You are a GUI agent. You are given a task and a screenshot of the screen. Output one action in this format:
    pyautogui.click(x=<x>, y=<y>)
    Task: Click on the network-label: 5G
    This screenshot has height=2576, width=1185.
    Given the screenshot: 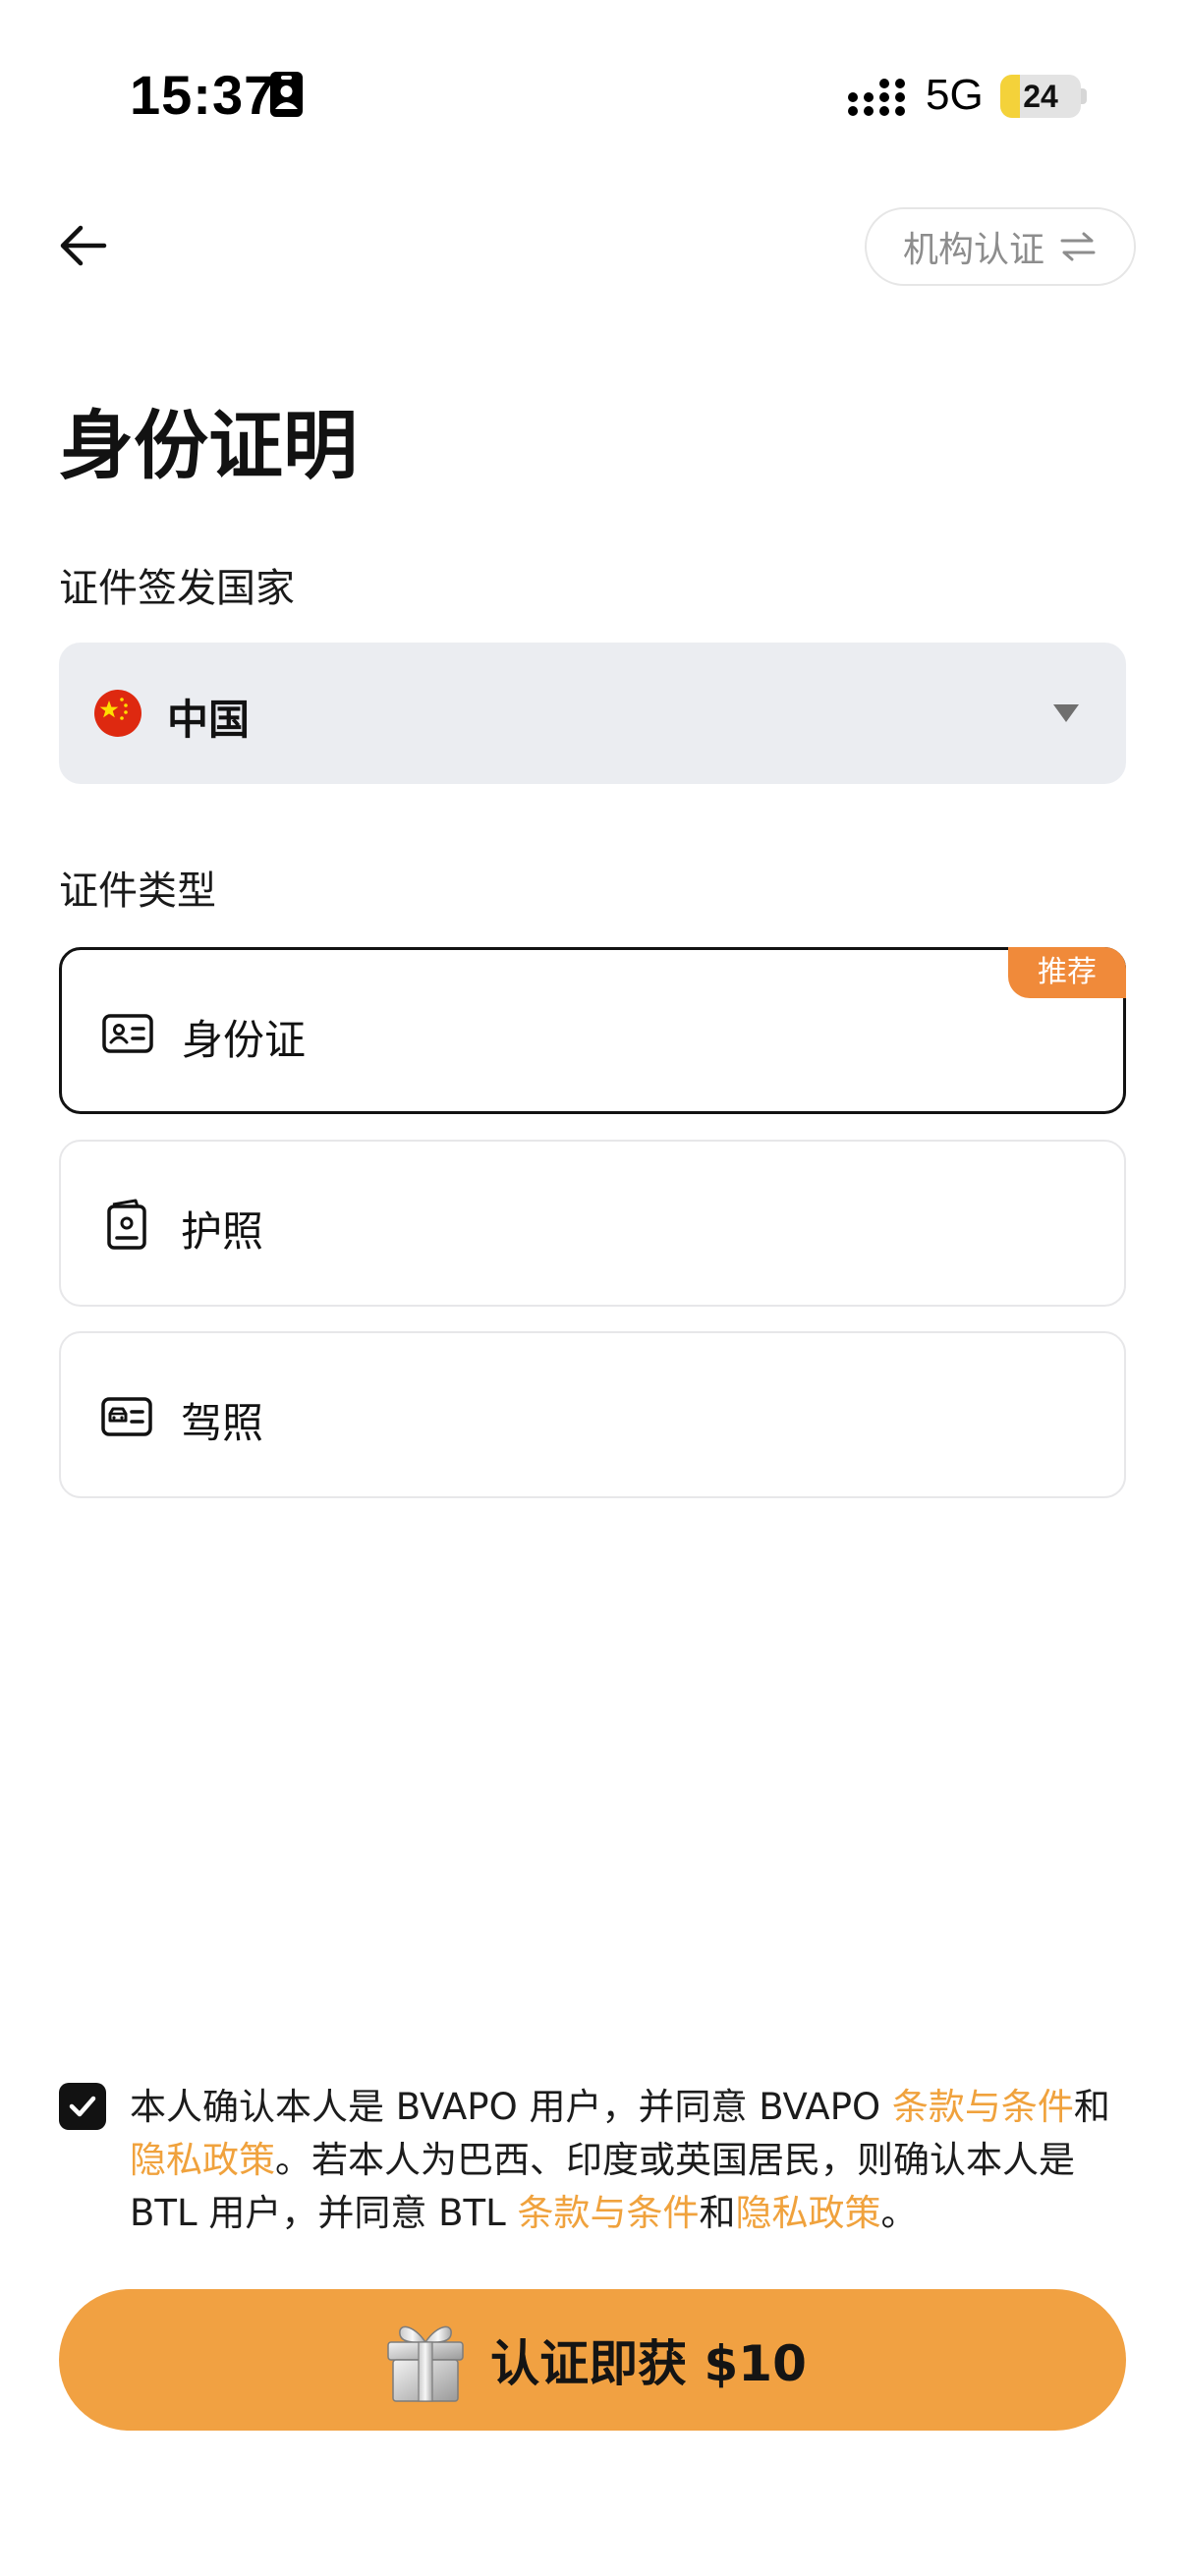 What is the action you would take?
    pyautogui.click(x=955, y=95)
    